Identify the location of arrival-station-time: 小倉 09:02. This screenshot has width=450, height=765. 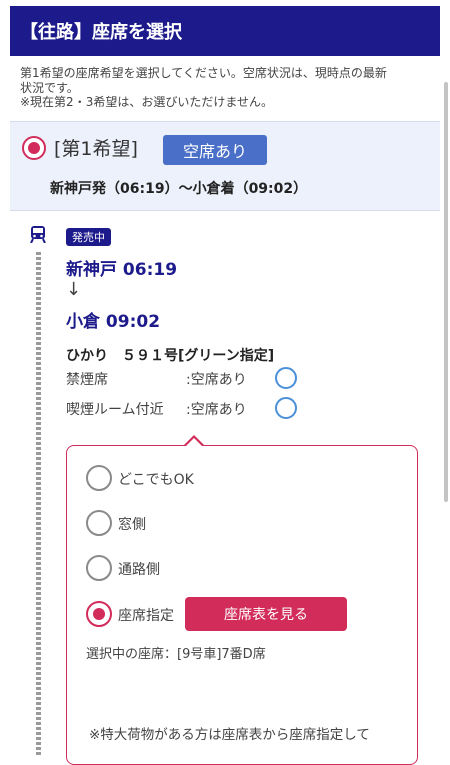
(113, 322).